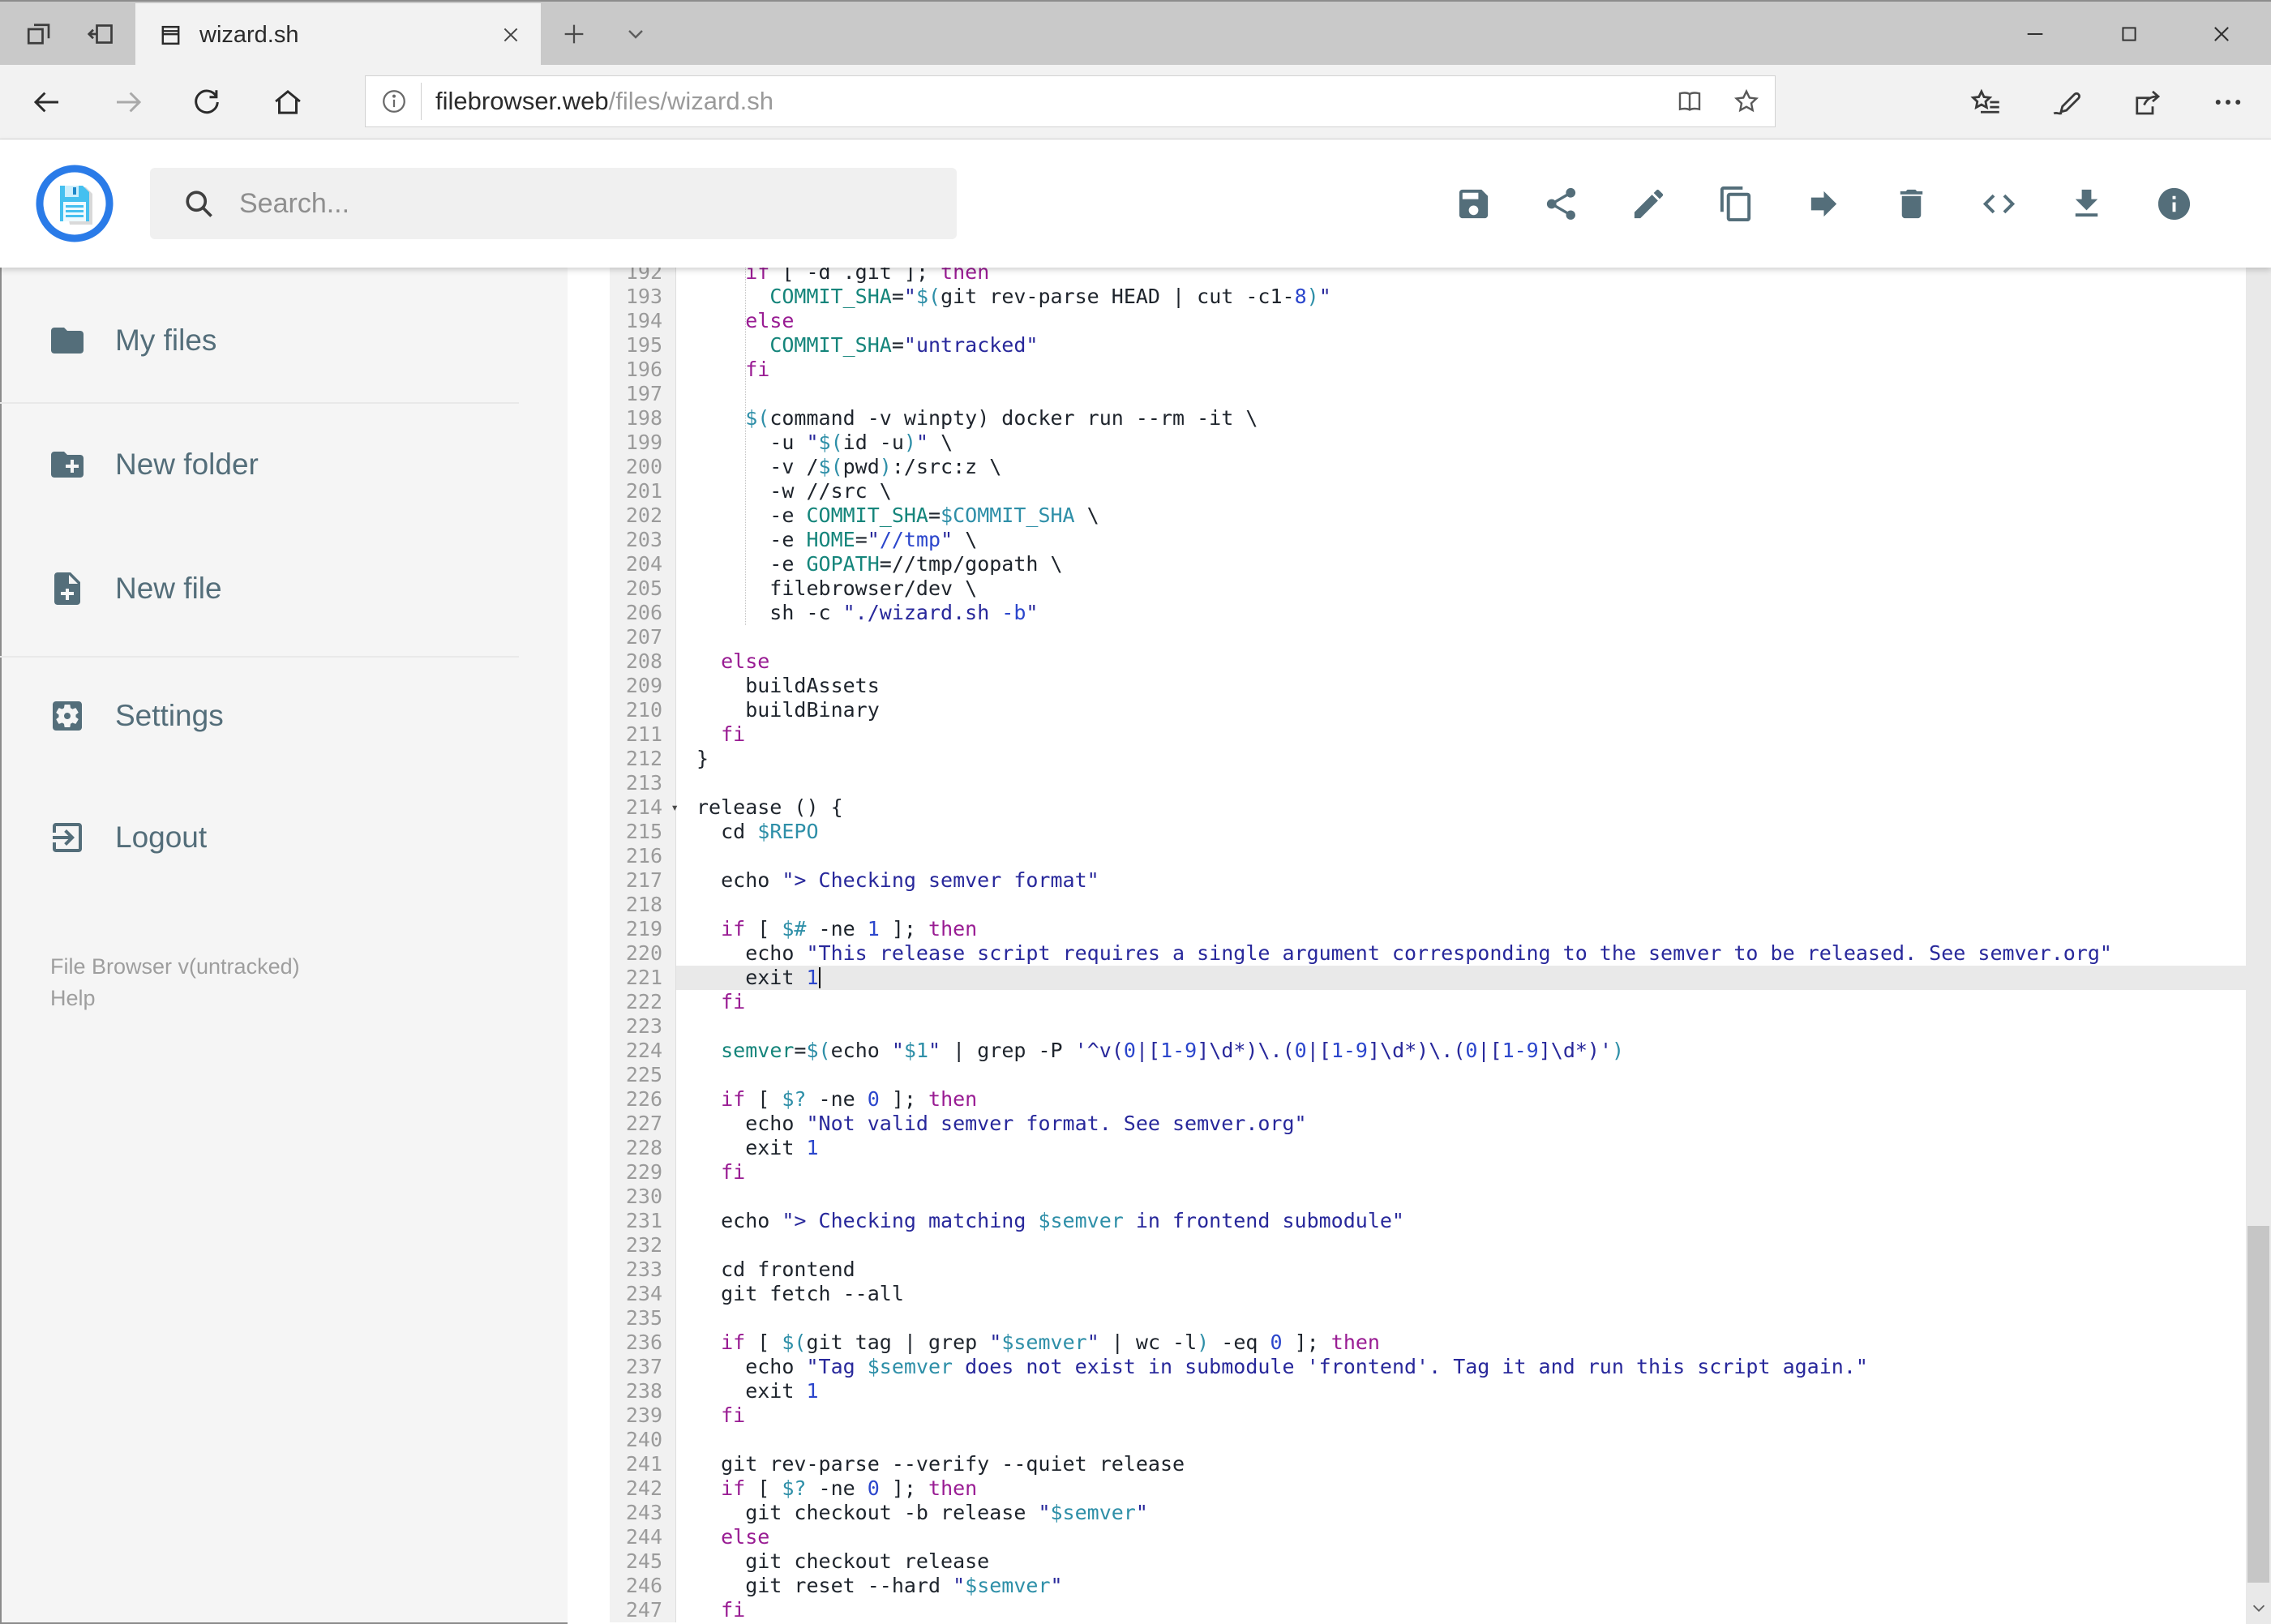  What do you see at coordinates (1048, 102) in the screenshot?
I see `url-text: filebrowser.web/files/wizard.sh` at bounding box center [1048, 102].